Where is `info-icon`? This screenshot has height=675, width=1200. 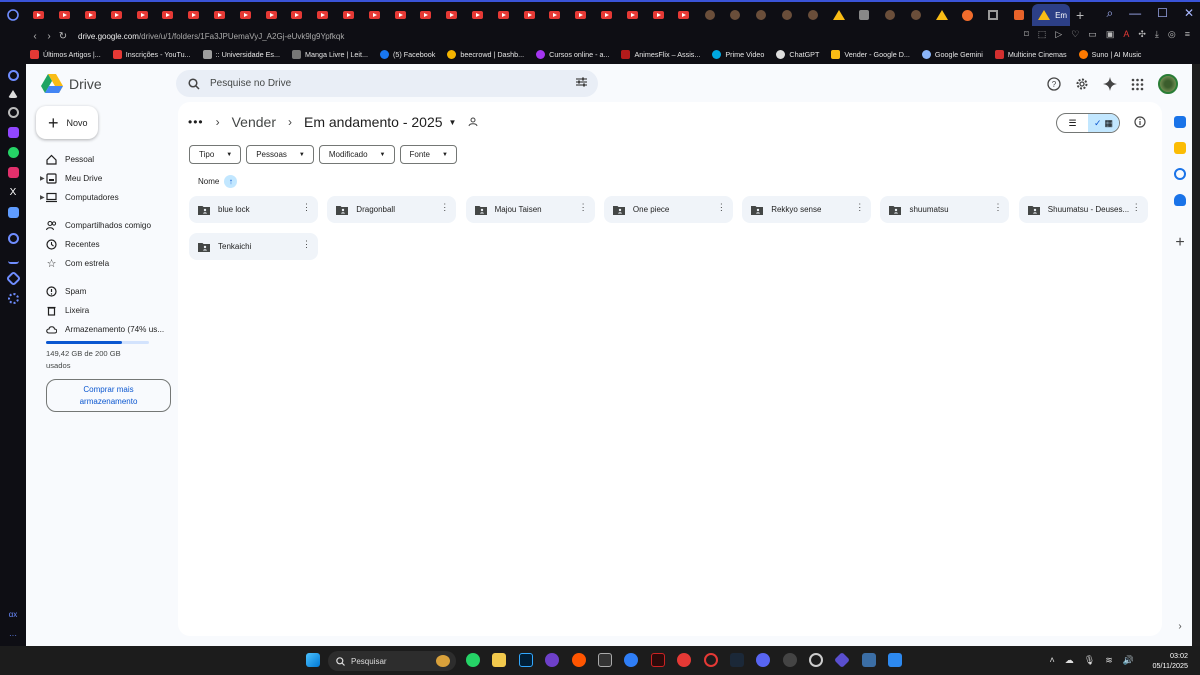 info-icon is located at coordinates (1140, 122).